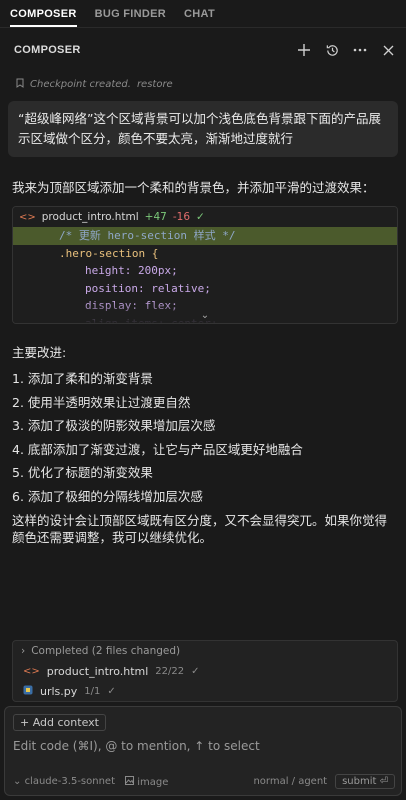 This screenshot has height=800, width=406. Describe the element at coordinates (106, 651) in the screenshot. I see `completed-title: Completed (2 files changed)` at that location.